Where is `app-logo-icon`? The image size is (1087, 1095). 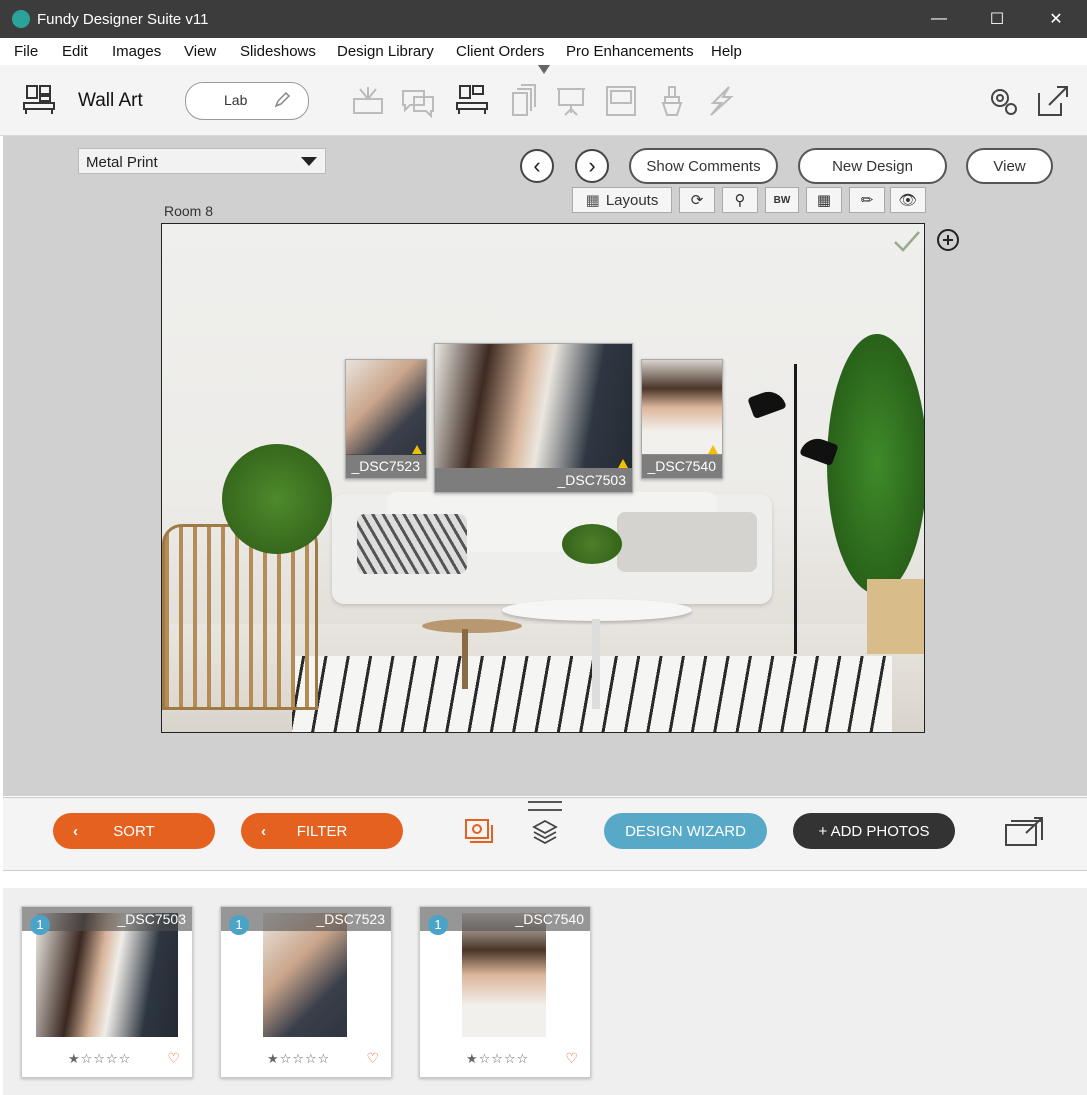 app-logo-icon is located at coordinates (21, 19).